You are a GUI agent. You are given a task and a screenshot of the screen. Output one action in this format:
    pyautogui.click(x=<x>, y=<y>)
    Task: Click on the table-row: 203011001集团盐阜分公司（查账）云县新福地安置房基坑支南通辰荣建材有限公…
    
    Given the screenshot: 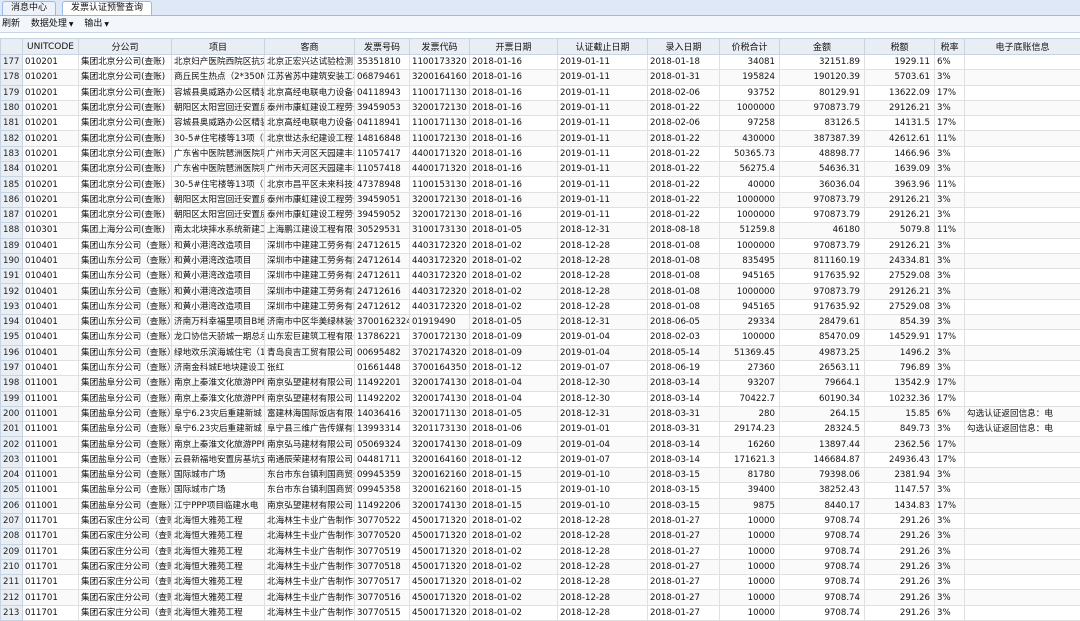 What is the action you would take?
    pyautogui.click(x=540, y=459)
    